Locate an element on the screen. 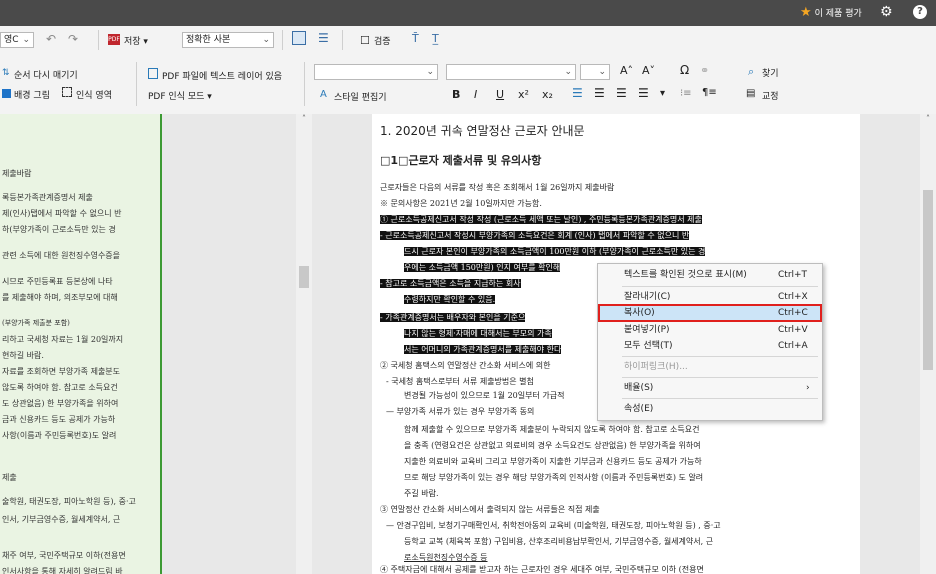 The image size is (936, 574). image-text-line: 사항(이름과 주민등록번호)도 알려 is located at coordinates (59, 435).